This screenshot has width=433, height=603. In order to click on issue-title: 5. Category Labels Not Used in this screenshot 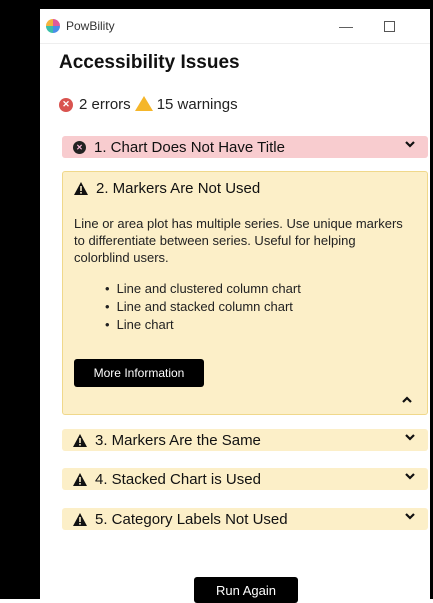, I will do `click(191, 519)`.